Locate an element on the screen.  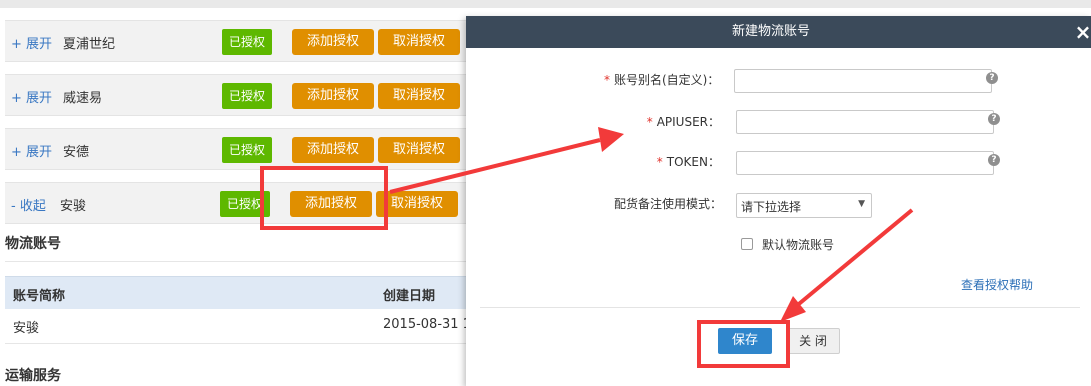
carrier-row: + 展开 安德 已授权 添加授权 取消授权 is located at coordinates (240, 149).